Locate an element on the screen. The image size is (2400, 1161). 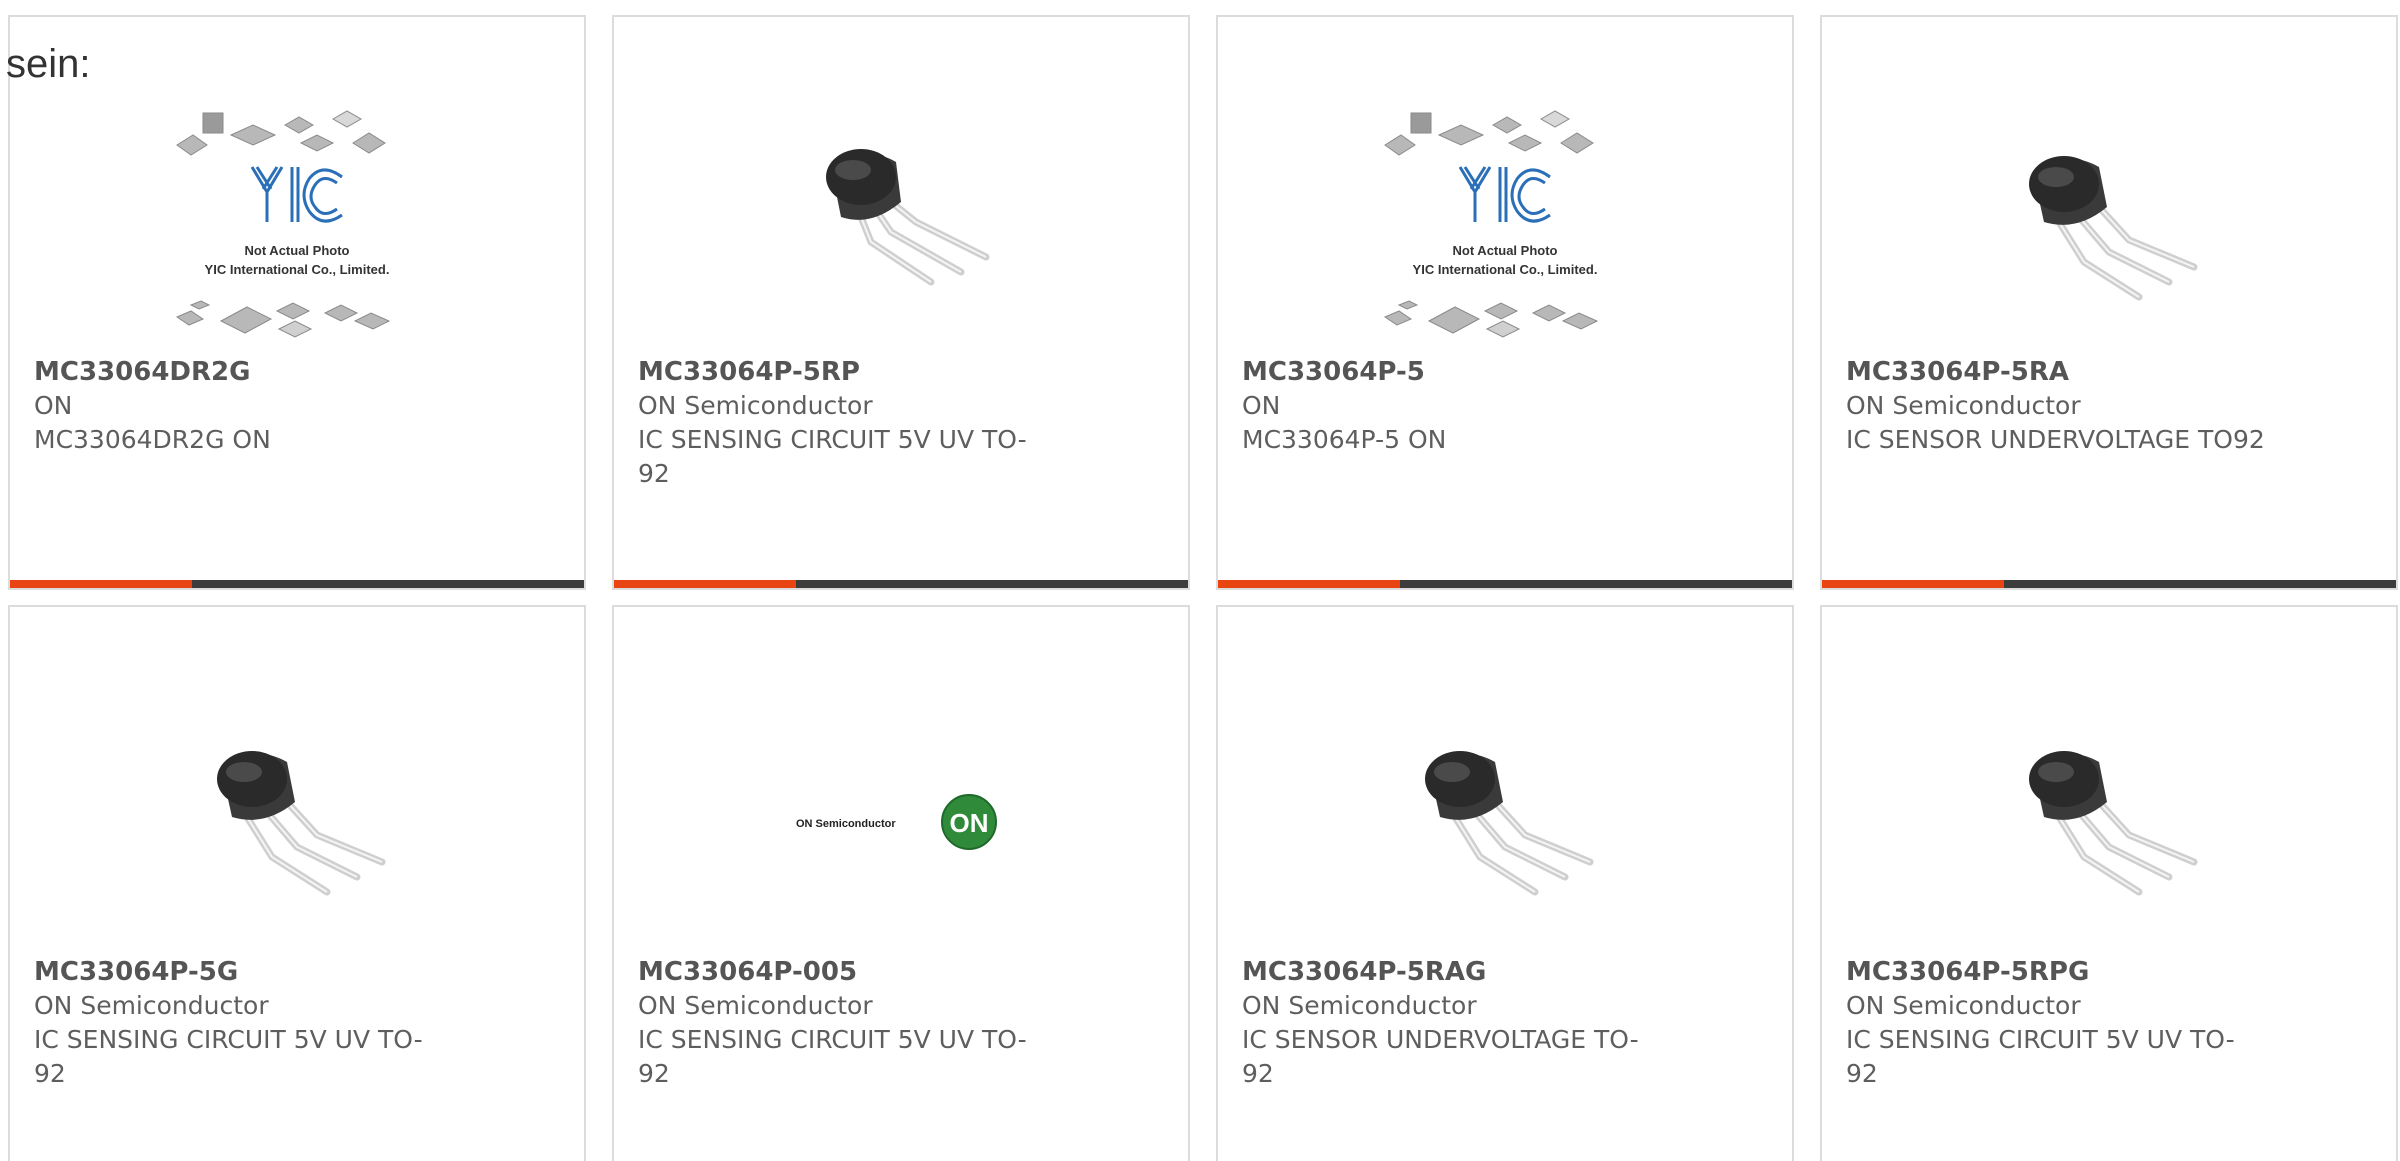
part-number: MC33064P-5RPG is located at coordinates (2056, 972).